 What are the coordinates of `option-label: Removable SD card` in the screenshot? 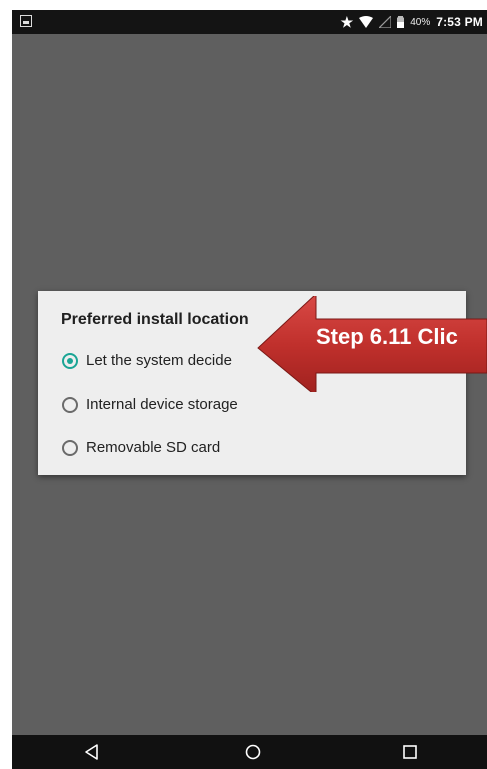 It's located at (153, 447).